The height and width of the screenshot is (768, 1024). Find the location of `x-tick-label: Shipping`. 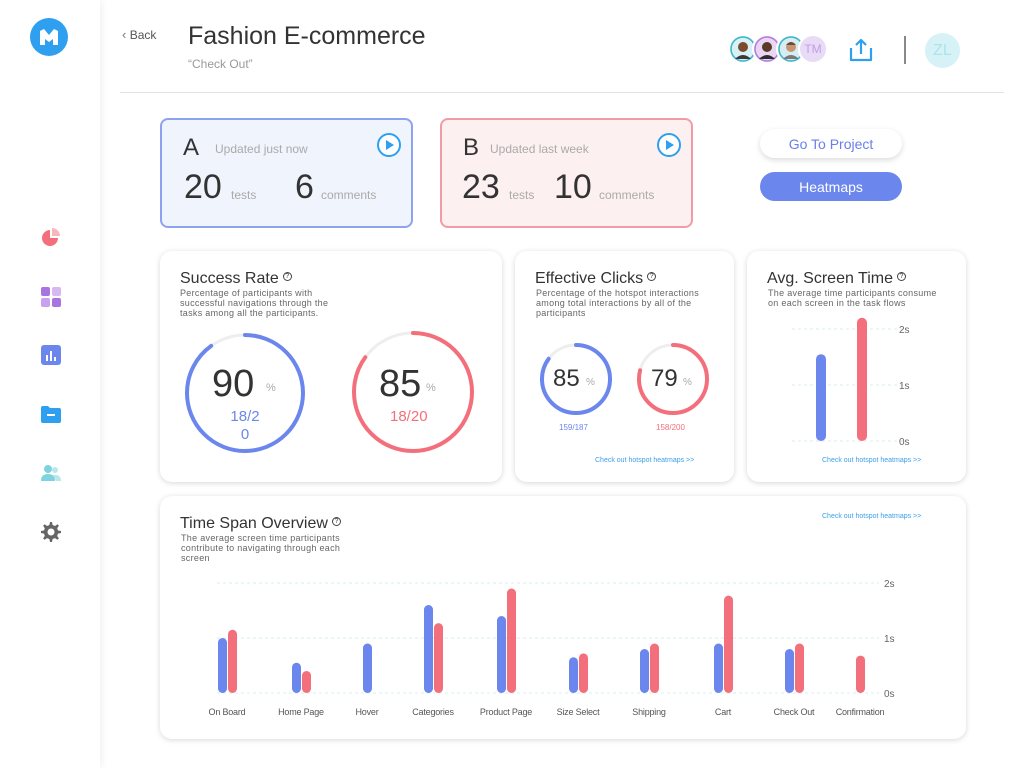

x-tick-label: Shipping is located at coordinates (649, 712).